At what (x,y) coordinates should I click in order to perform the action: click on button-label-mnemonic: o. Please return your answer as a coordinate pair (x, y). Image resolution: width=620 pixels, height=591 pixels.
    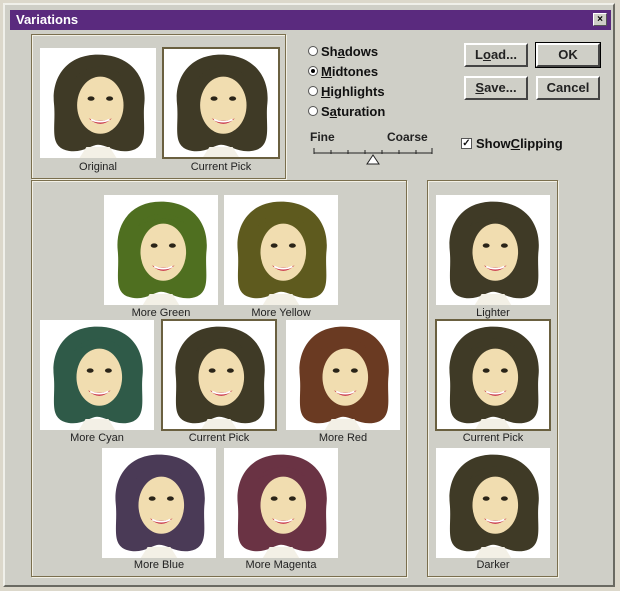
    Looking at the image, I should click on (486, 54).